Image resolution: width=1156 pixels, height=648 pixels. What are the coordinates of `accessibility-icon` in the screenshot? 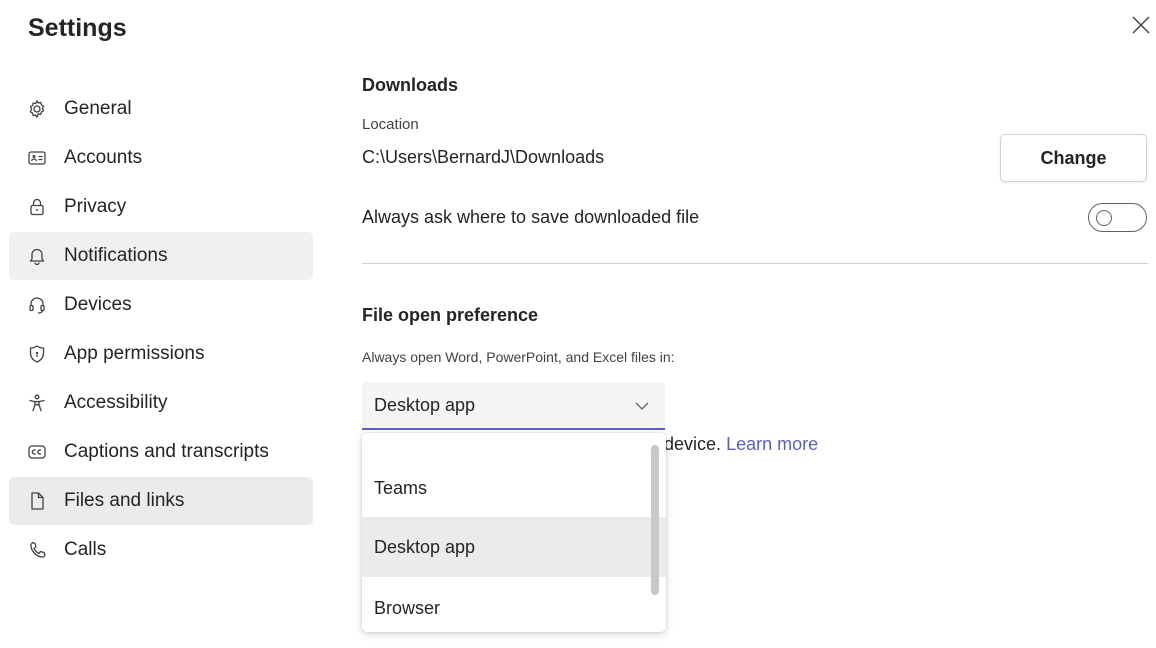 It's located at (37, 403).